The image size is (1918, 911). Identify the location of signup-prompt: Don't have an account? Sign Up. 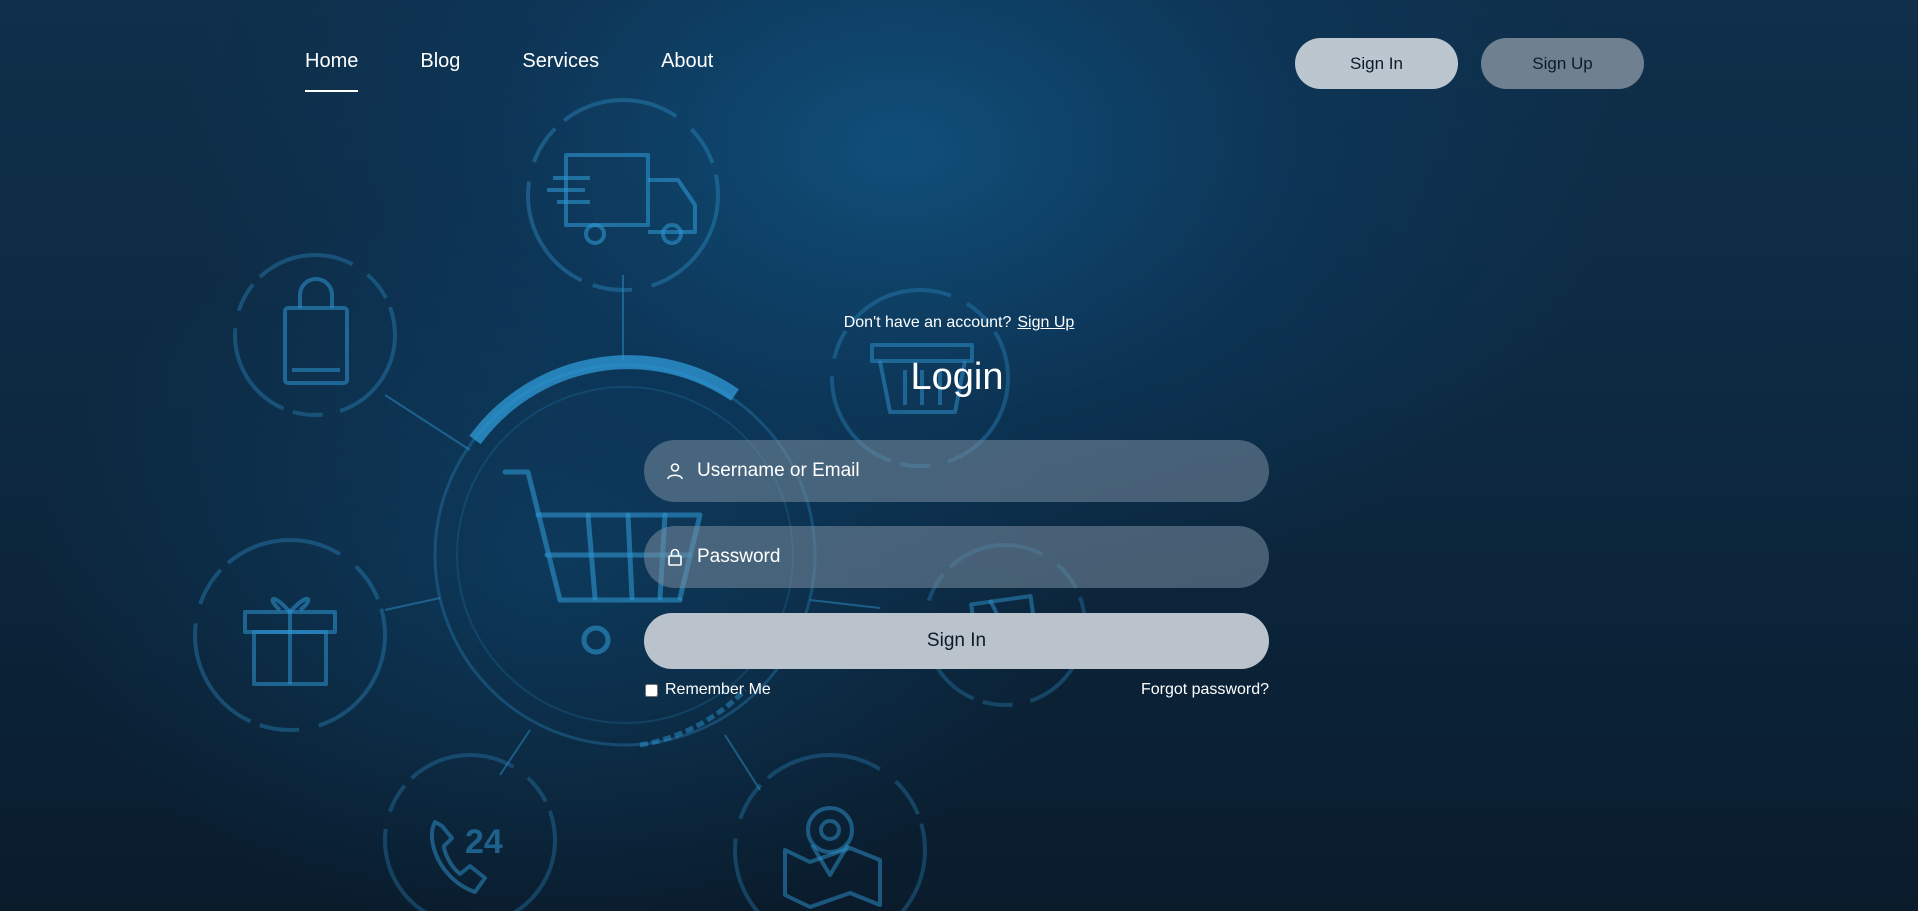
(959, 323).